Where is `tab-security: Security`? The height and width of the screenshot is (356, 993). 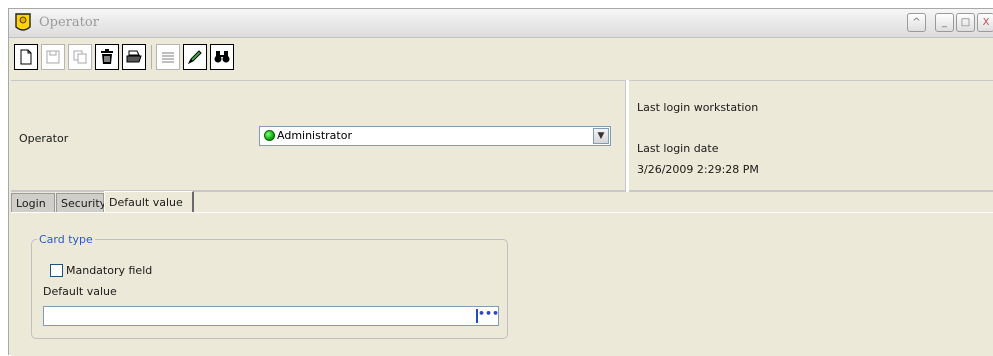
tab-security: Security is located at coordinates (81, 202).